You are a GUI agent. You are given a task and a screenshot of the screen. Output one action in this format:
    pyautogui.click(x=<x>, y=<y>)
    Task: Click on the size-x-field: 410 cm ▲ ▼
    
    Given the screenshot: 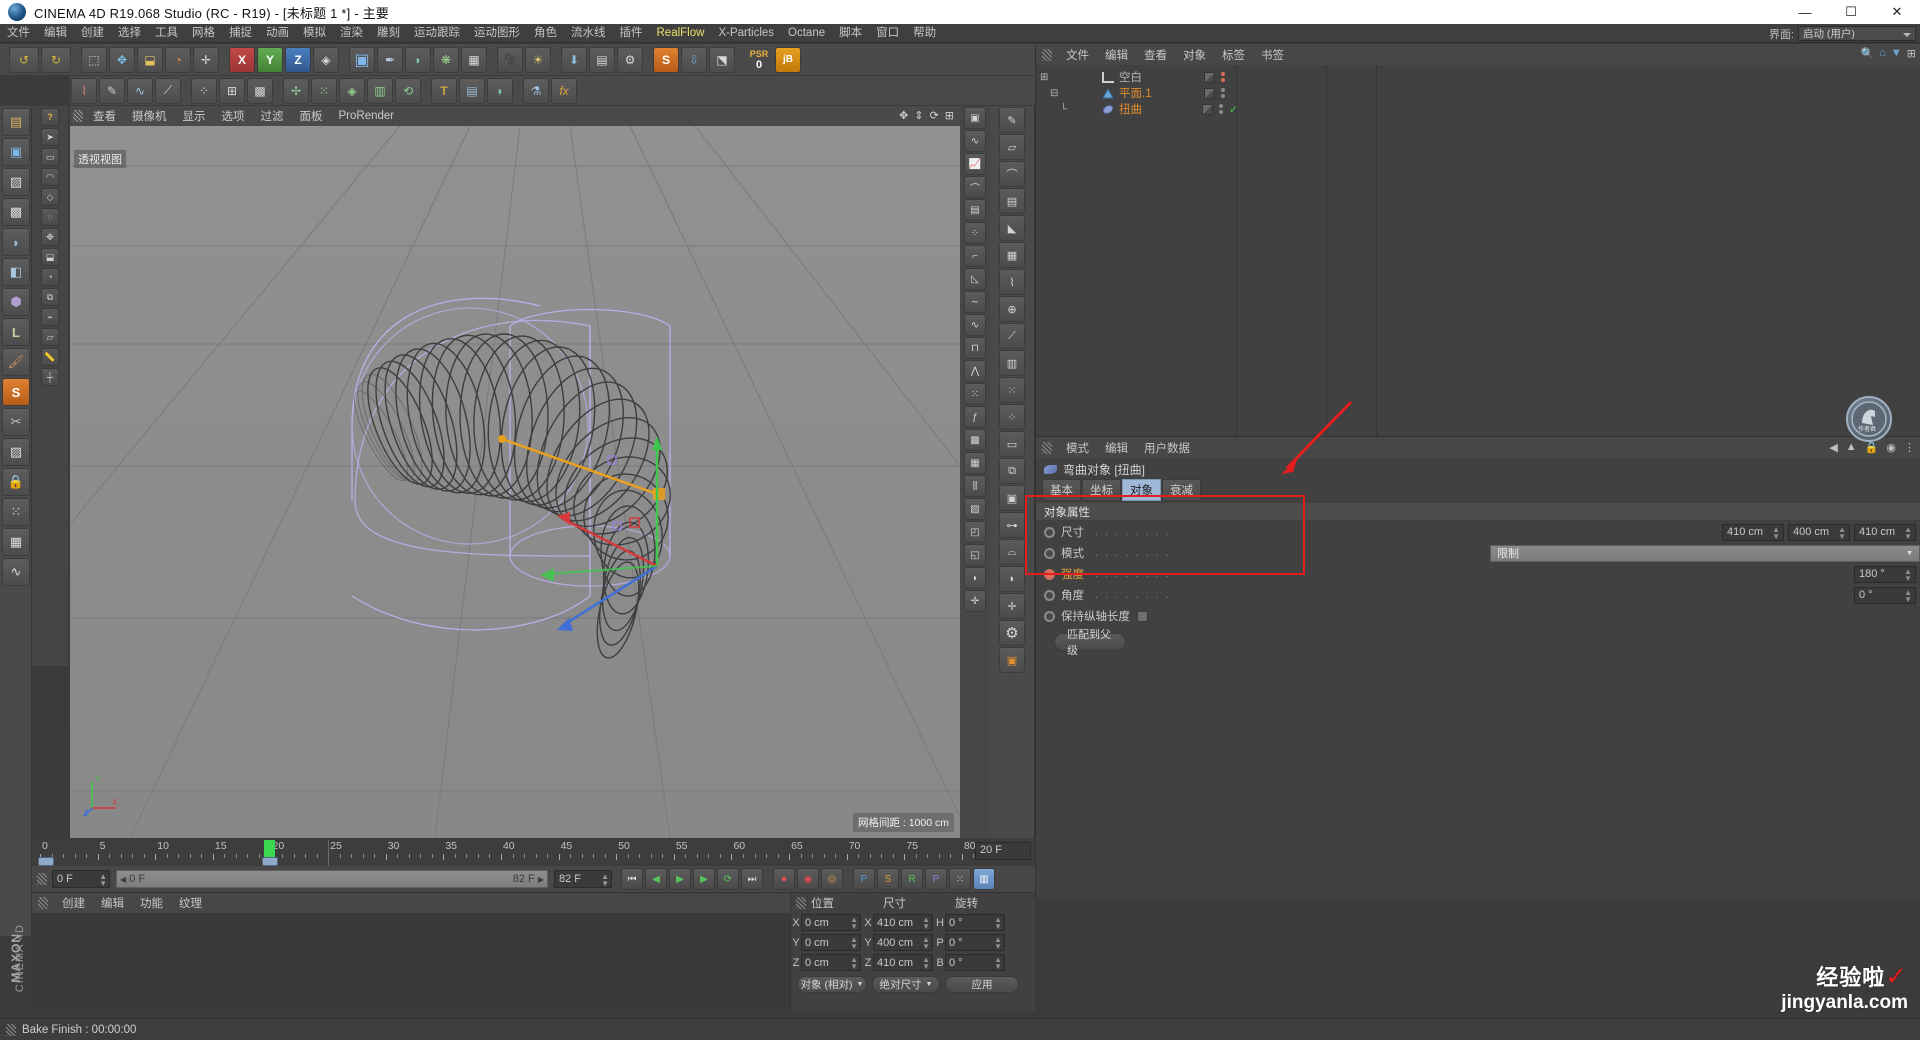 What is the action you would take?
    pyautogui.click(x=1753, y=532)
    